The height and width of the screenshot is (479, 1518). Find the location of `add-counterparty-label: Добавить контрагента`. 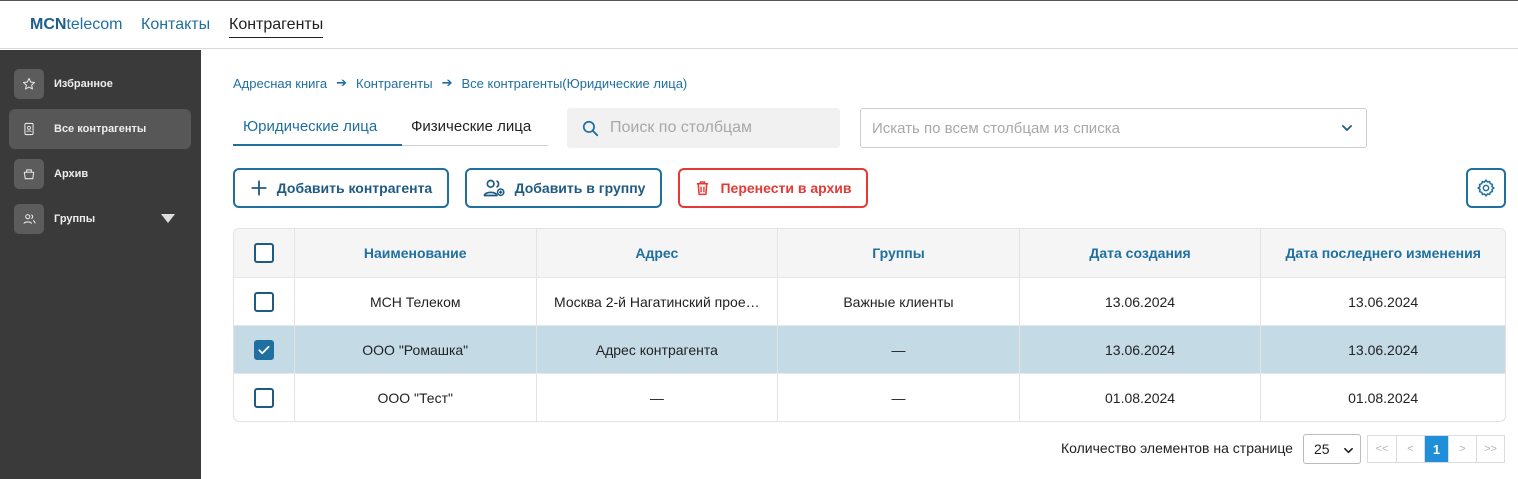

add-counterparty-label: Добавить контрагента is located at coordinates (354, 188).